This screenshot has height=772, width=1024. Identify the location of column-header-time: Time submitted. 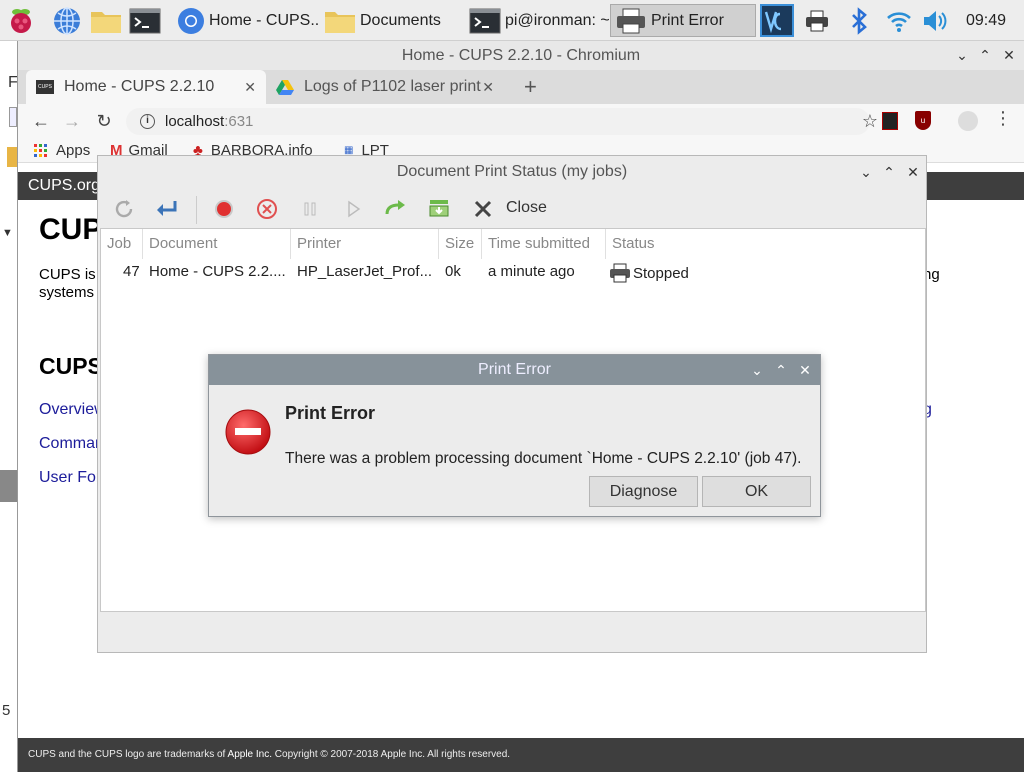
(544, 244).